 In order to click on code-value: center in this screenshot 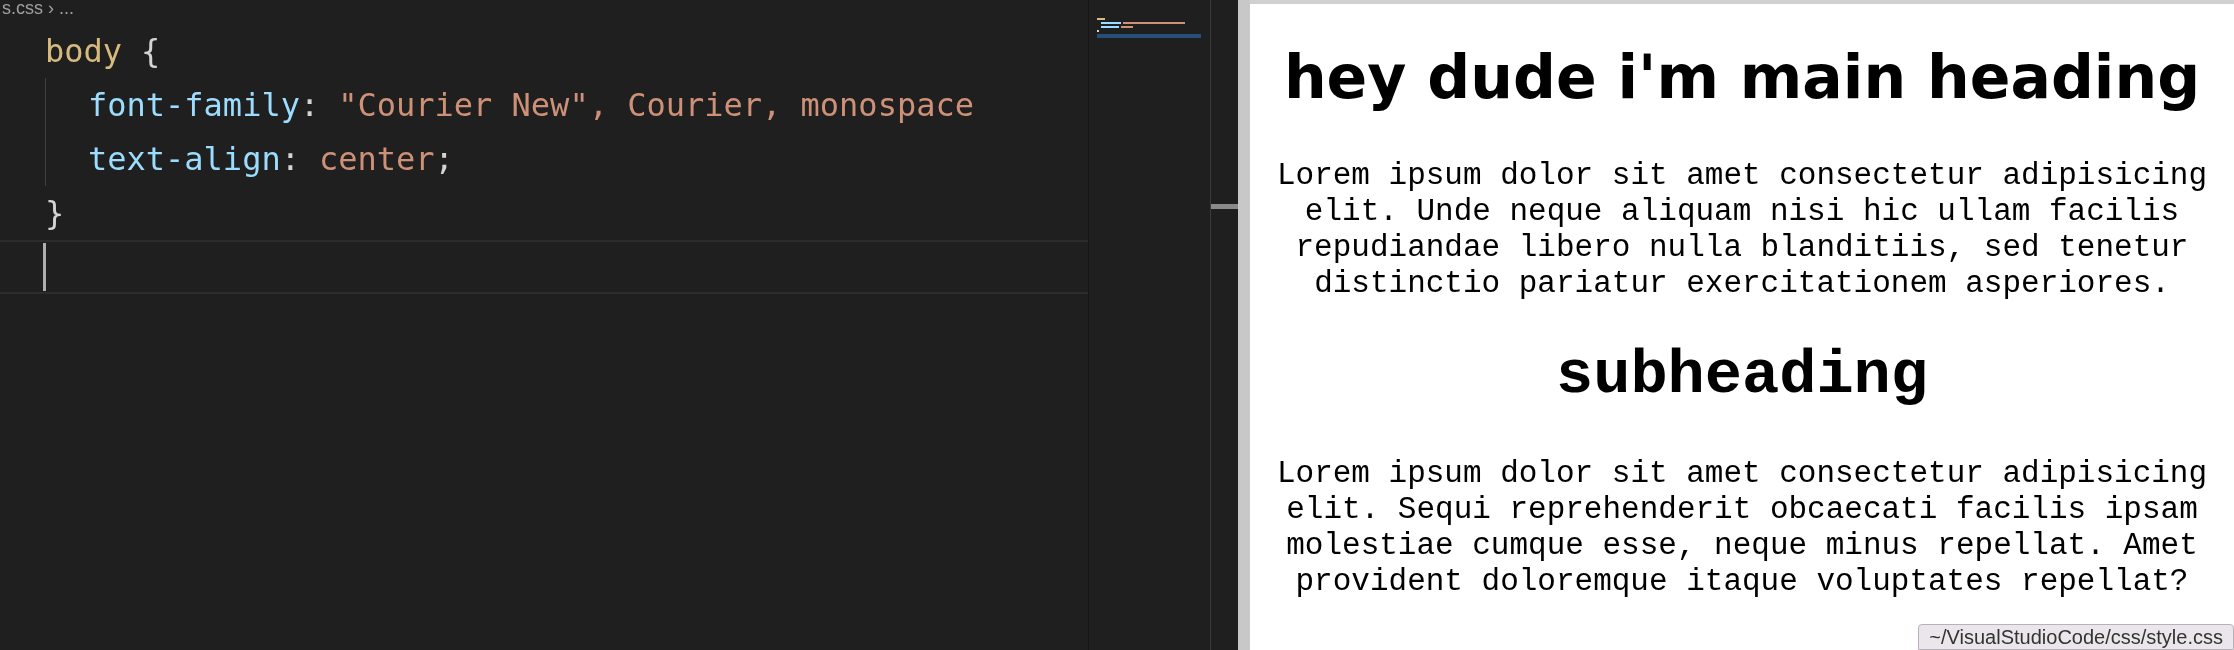, I will do `click(376, 159)`.